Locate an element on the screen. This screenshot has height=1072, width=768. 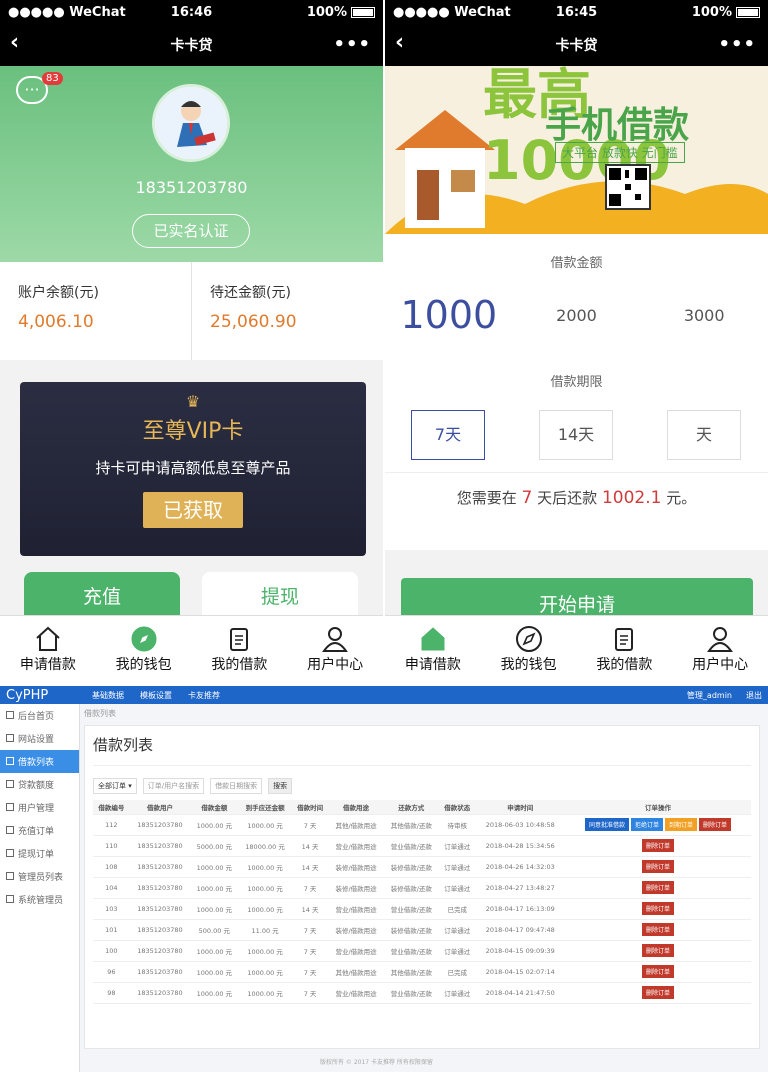
amount-option: 1000 is located at coordinates (449, 315).